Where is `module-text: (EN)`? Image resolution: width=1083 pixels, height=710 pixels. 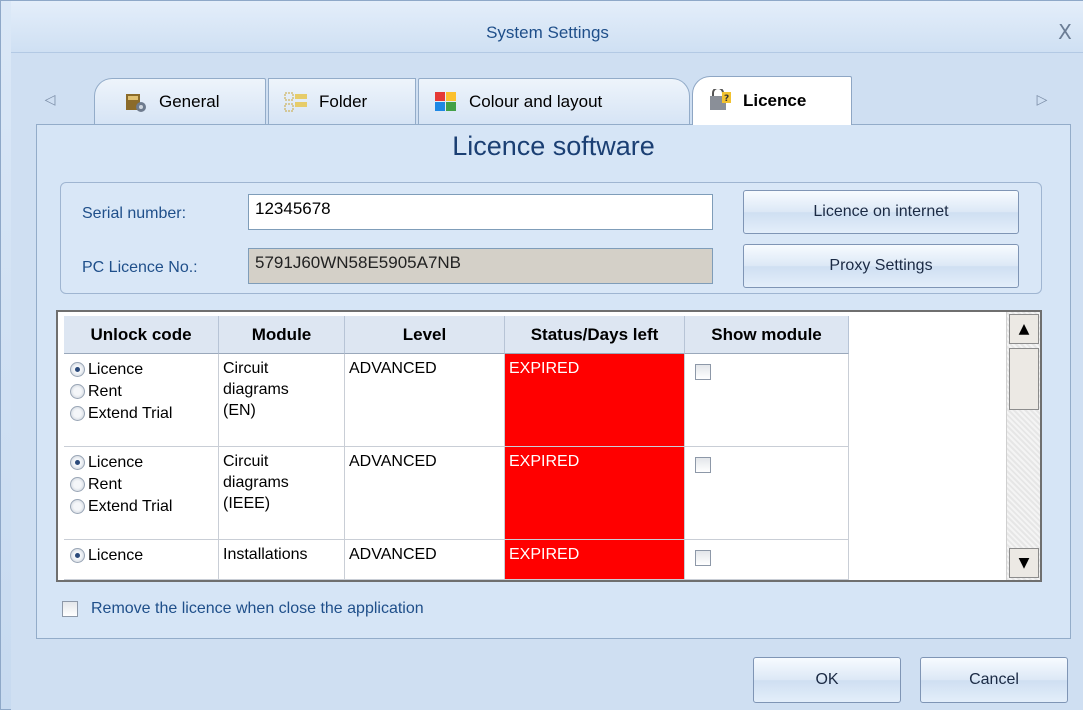
module-text: (EN) is located at coordinates (239, 410).